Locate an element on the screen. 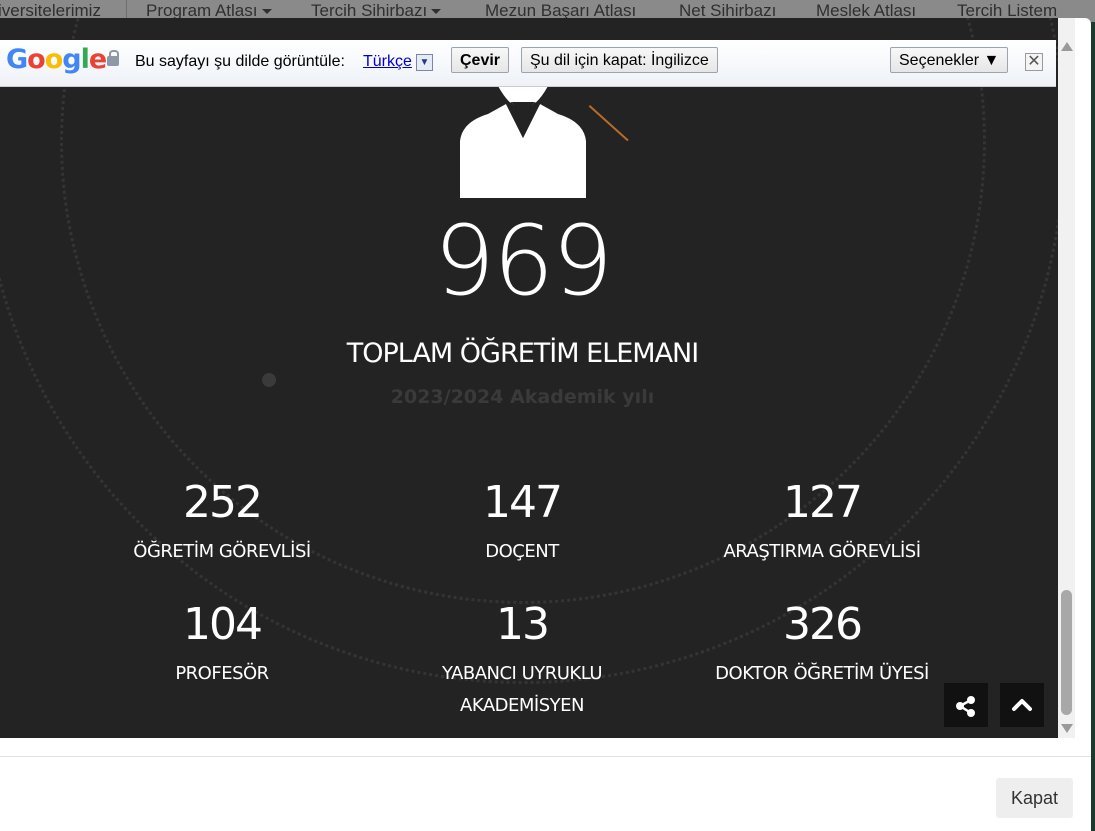 This screenshot has width=1095, height=831. stat-label: ARAŞTIRMA GÖREVLİSİ is located at coordinates (822, 551).